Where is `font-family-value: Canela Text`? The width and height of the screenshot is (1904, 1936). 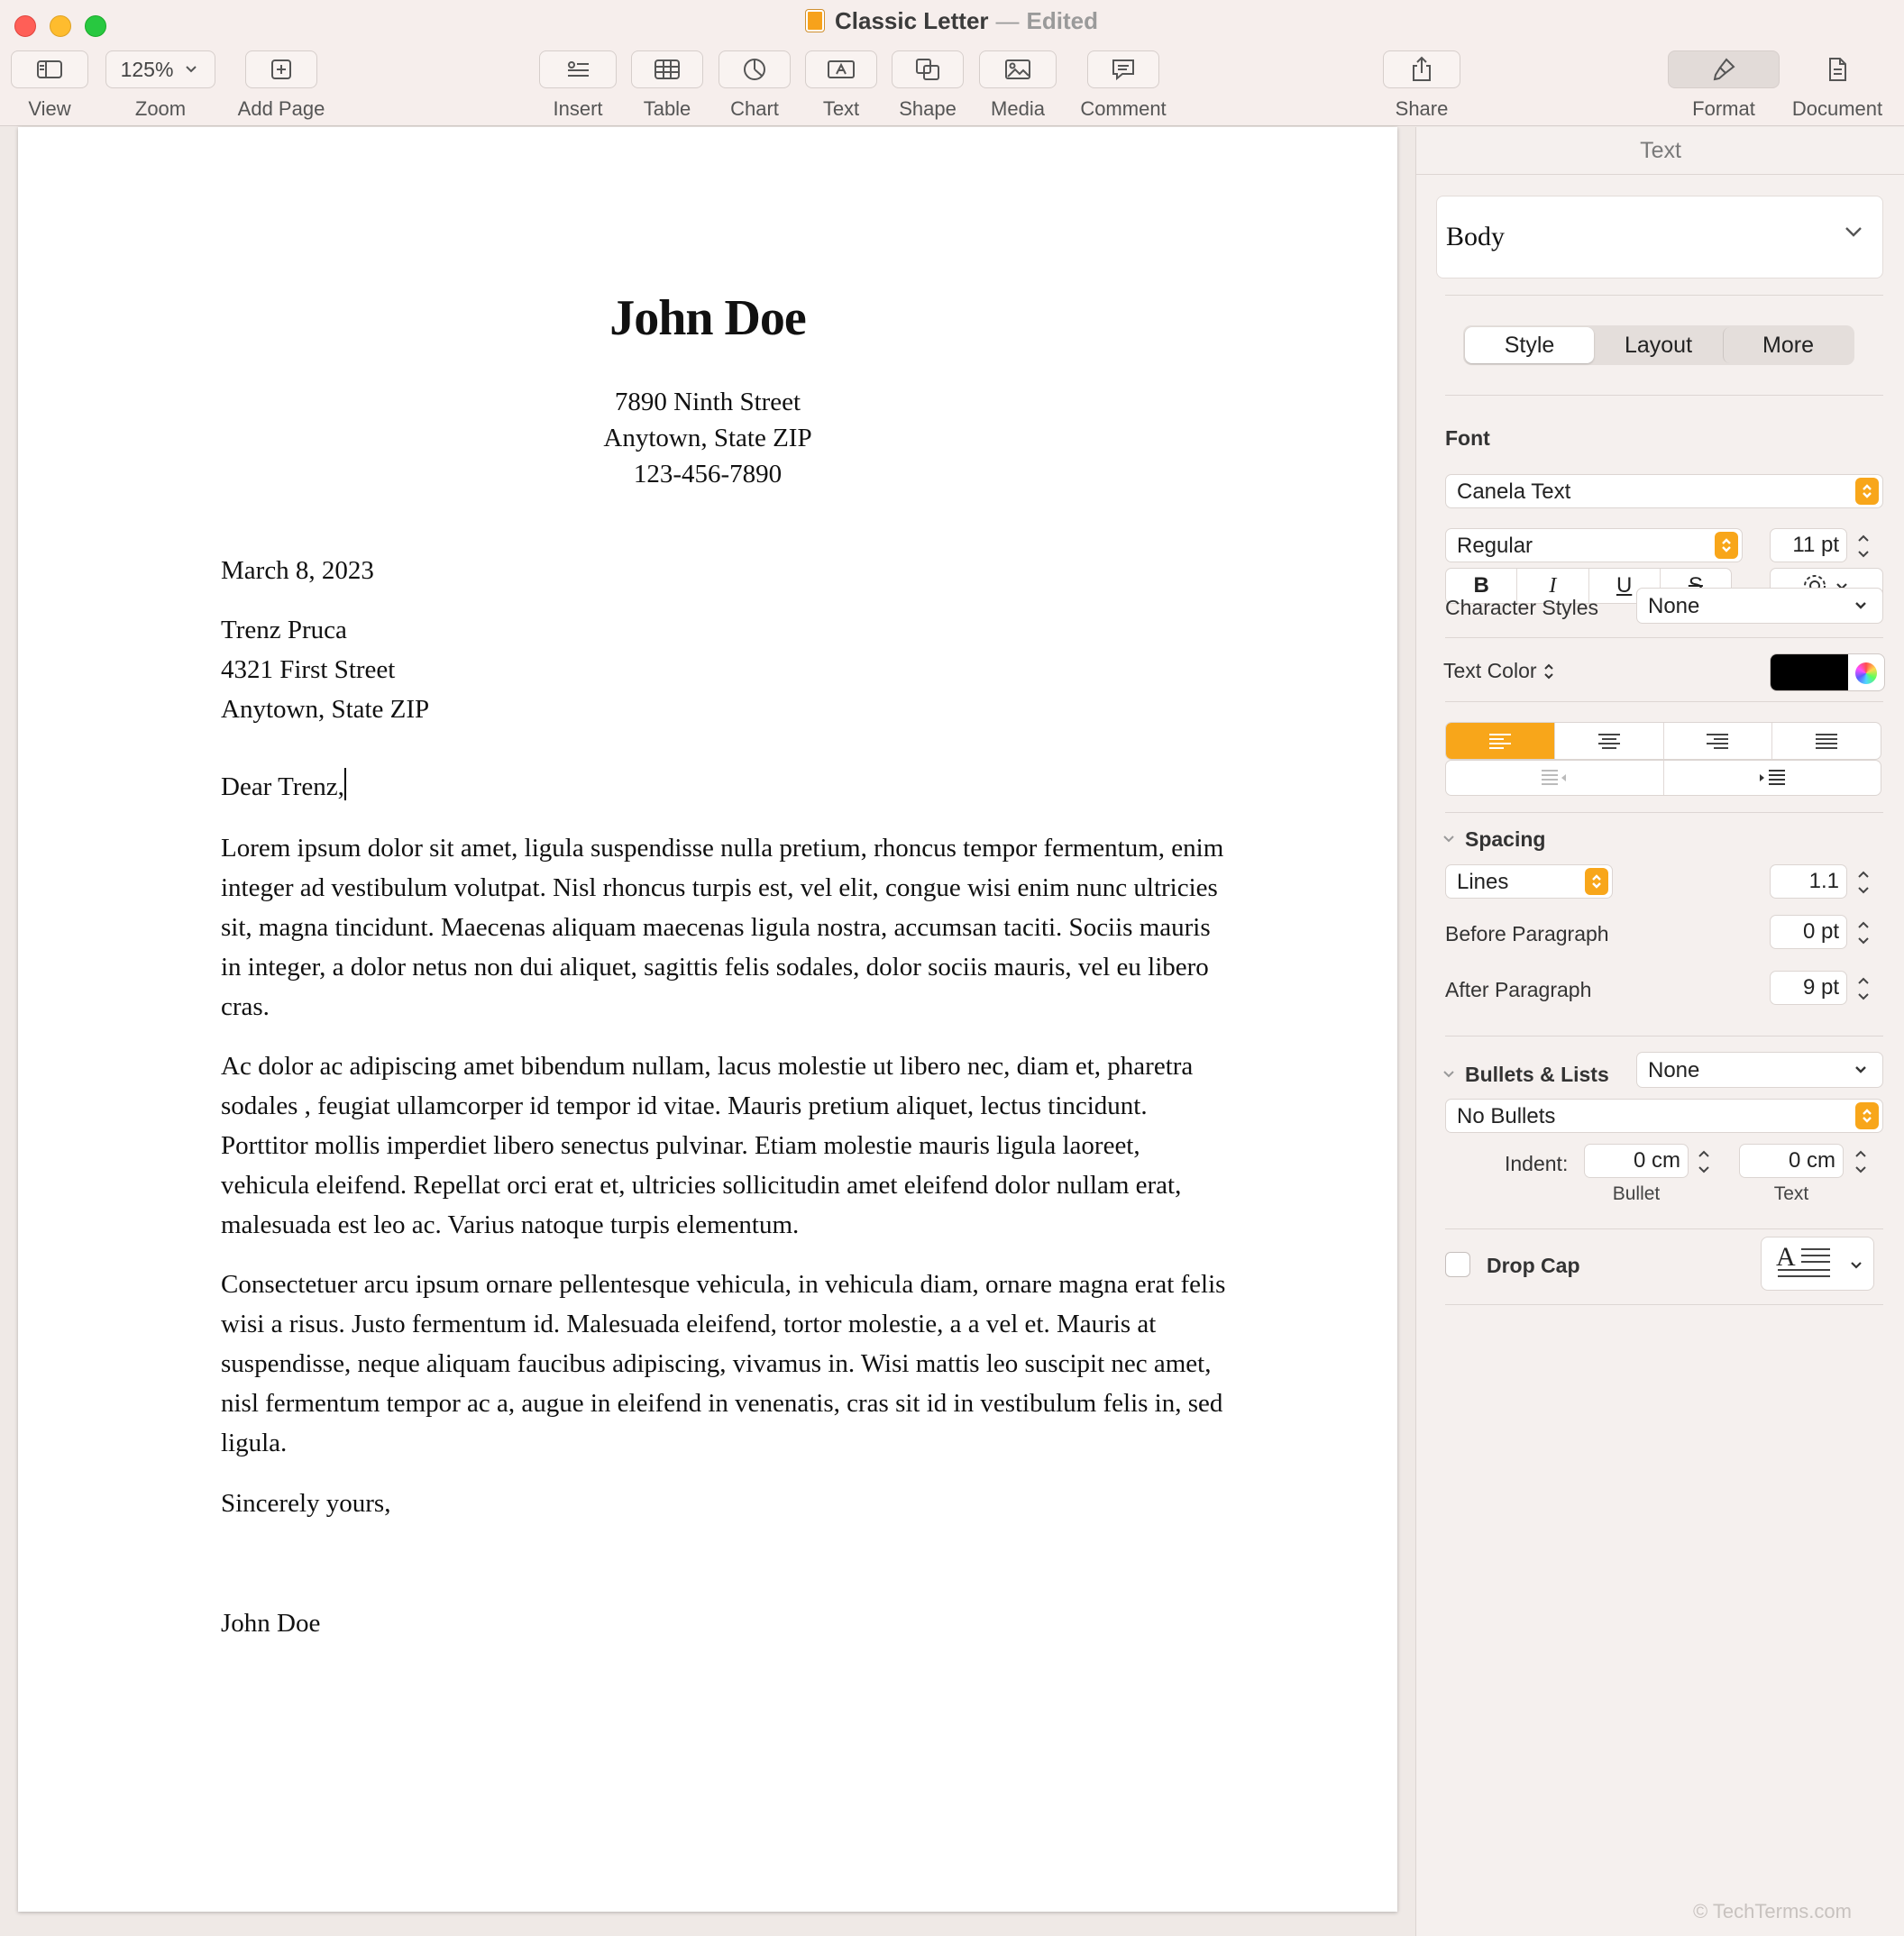
font-family-value: Canela Text is located at coordinates (1514, 491).